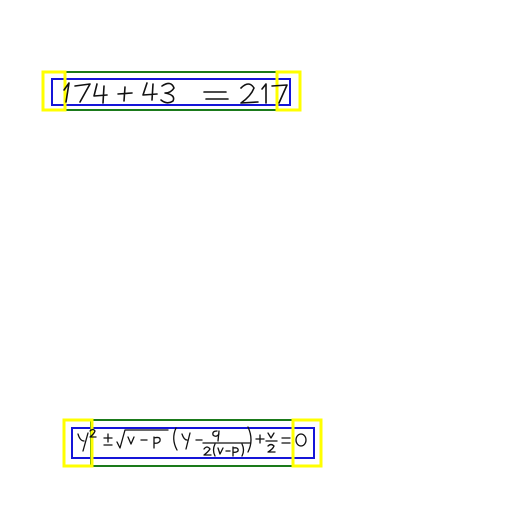 This screenshot has height=516, width=512. I want to click on expression-2-blue-box, so click(193, 443).